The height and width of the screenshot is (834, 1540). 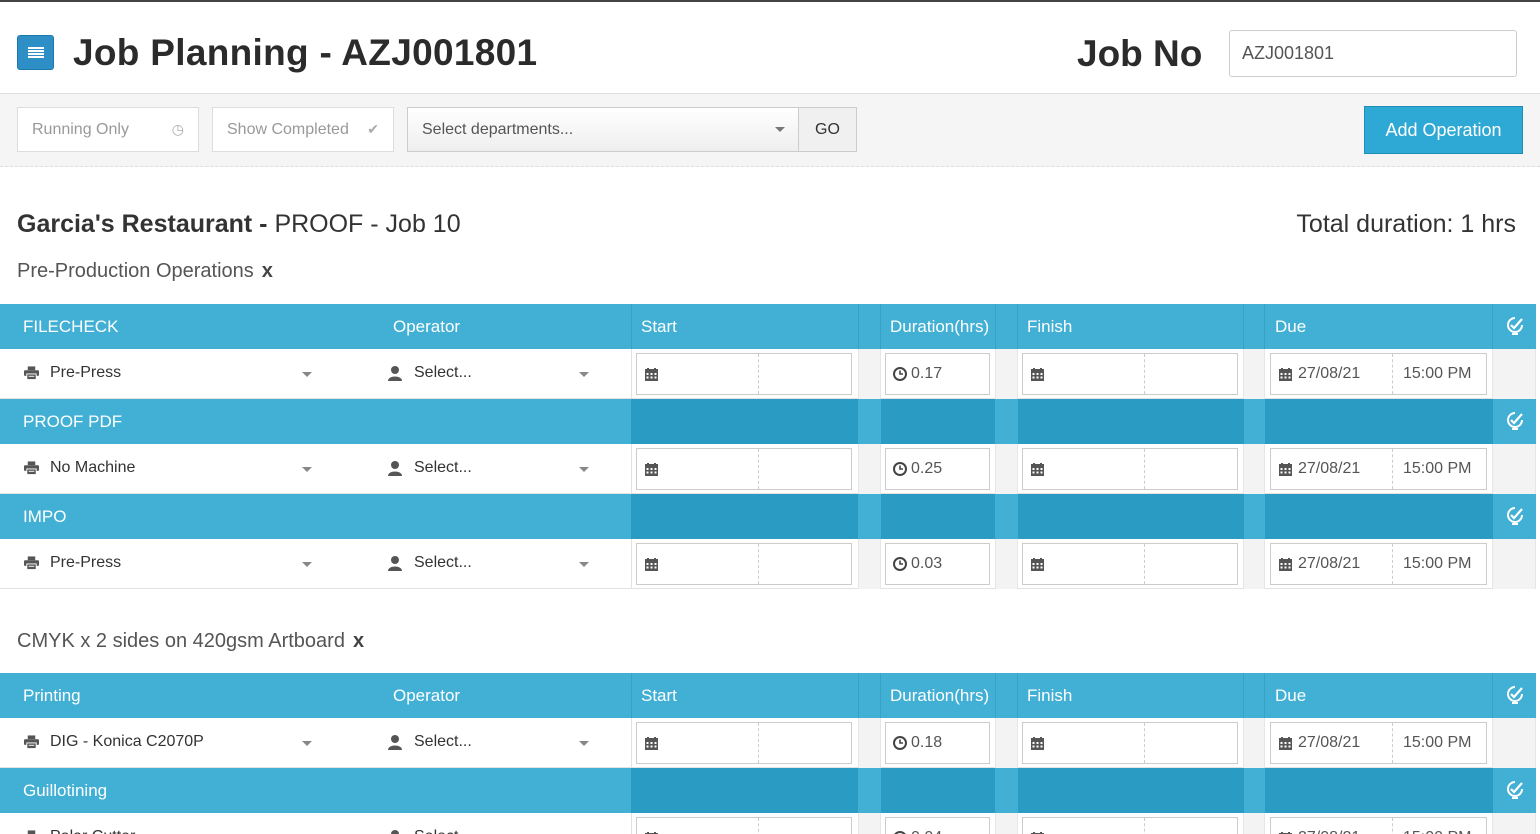 What do you see at coordinates (1437, 831) in the screenshot?
I see `due-time-value: 15:00 PM` at bounding box center [1437, 831].